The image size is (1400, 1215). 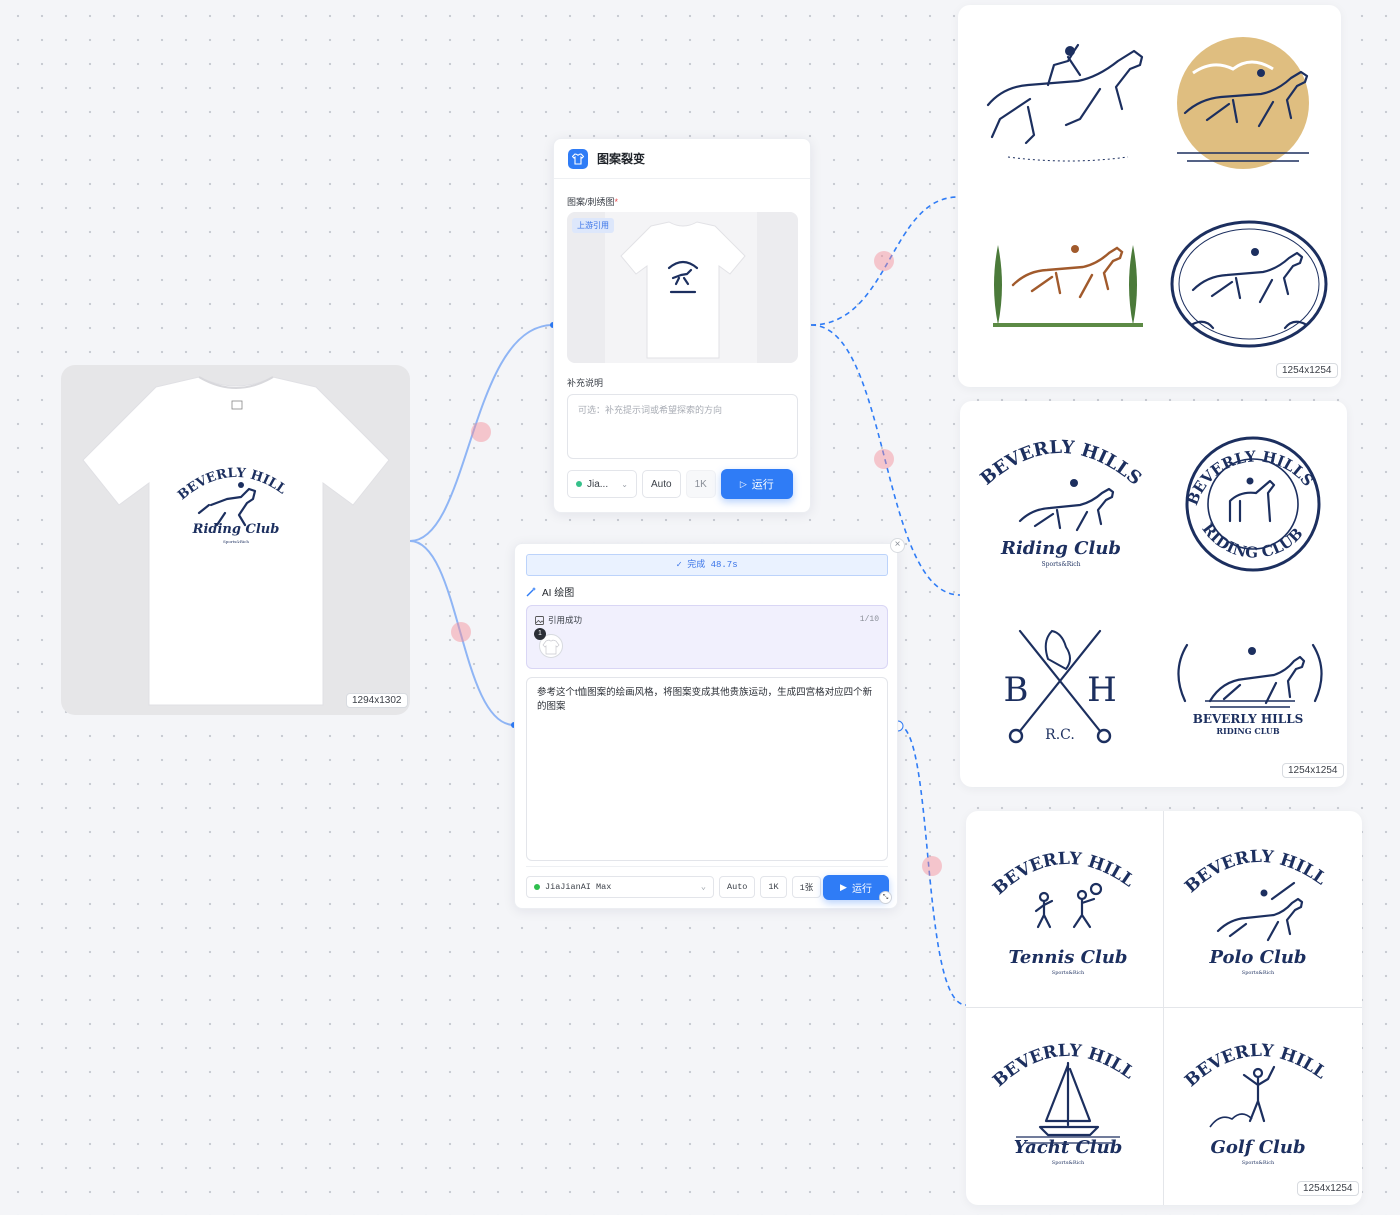 I want to click on tshirt-thumbnail, so click(x=683, y=290).